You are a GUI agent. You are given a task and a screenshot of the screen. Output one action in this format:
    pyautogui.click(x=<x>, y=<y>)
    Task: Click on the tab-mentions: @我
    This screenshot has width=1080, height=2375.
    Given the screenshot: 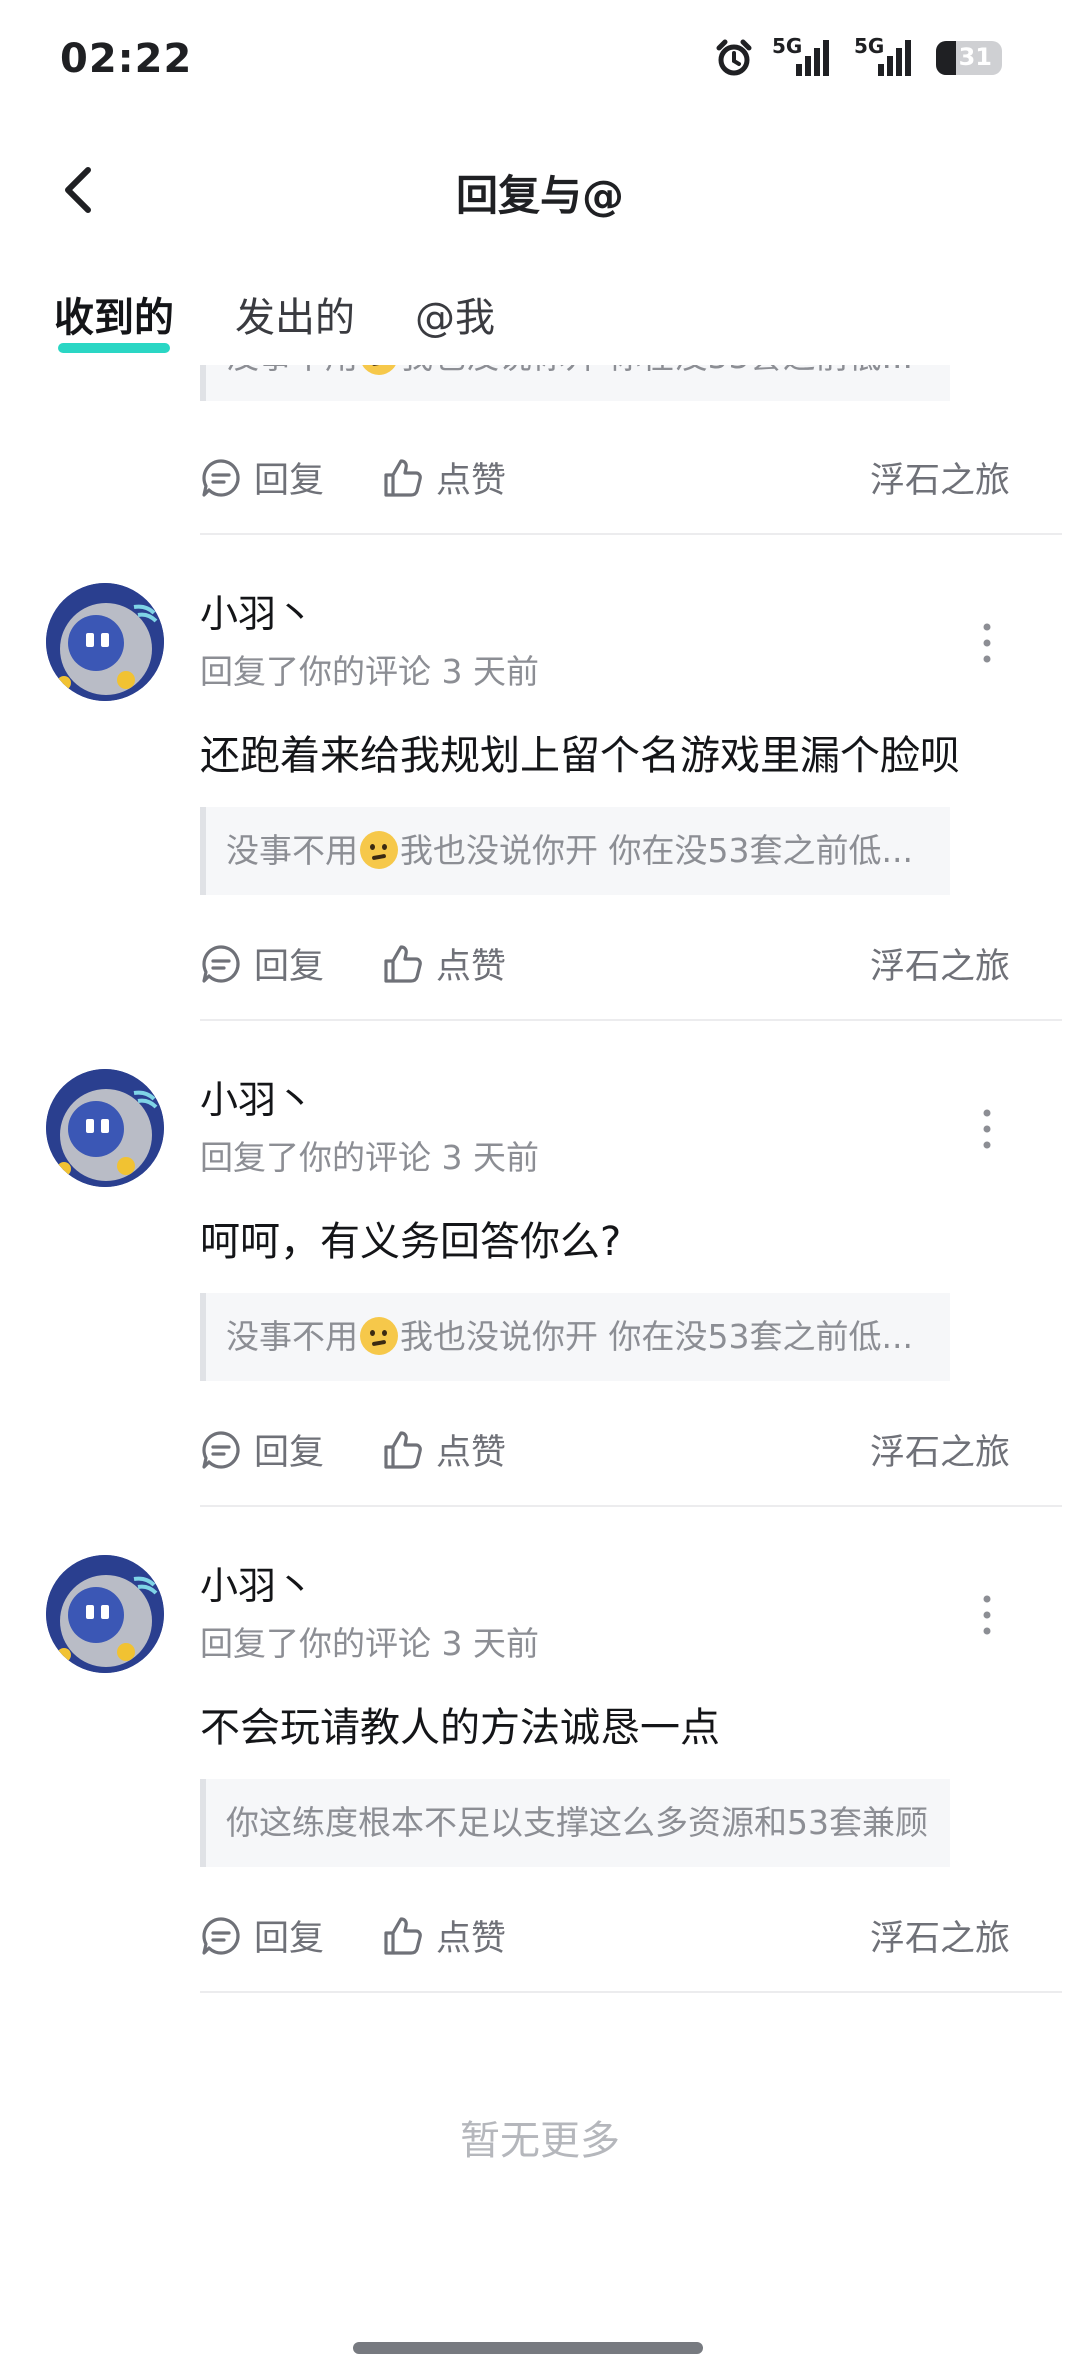 What is the action you would take?
    pyautogui.click(x=455, y=314)
    